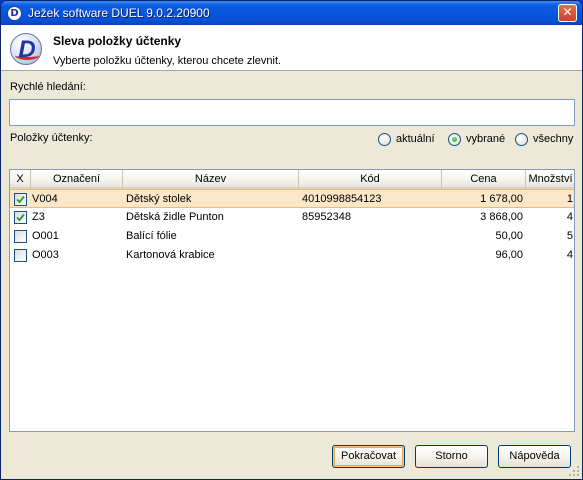 The width and height of the screenshot is (583, 480). Describe the element at coordinates (119, 13) in the screenshot. I see `window-title: Ježek software DUEL 9.0.2.20900` at that location.